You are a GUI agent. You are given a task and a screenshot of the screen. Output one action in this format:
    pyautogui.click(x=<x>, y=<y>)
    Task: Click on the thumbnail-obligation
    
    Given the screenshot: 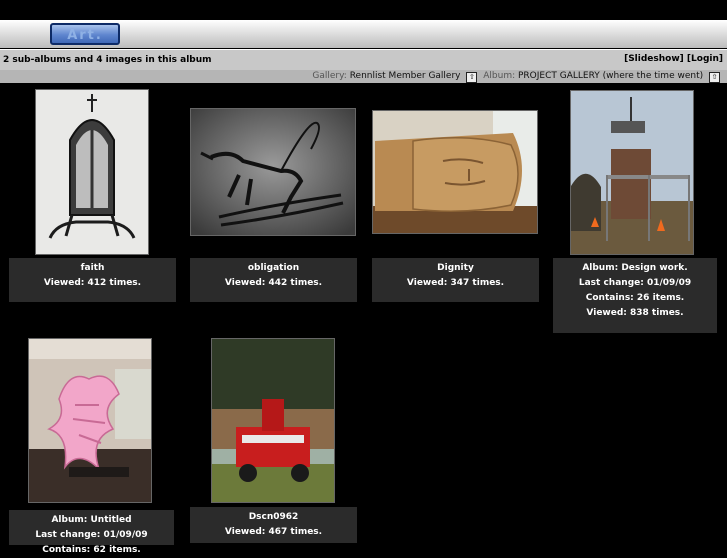 What is the action you would take?
    pyautogui.click(x=273, y=172)
    